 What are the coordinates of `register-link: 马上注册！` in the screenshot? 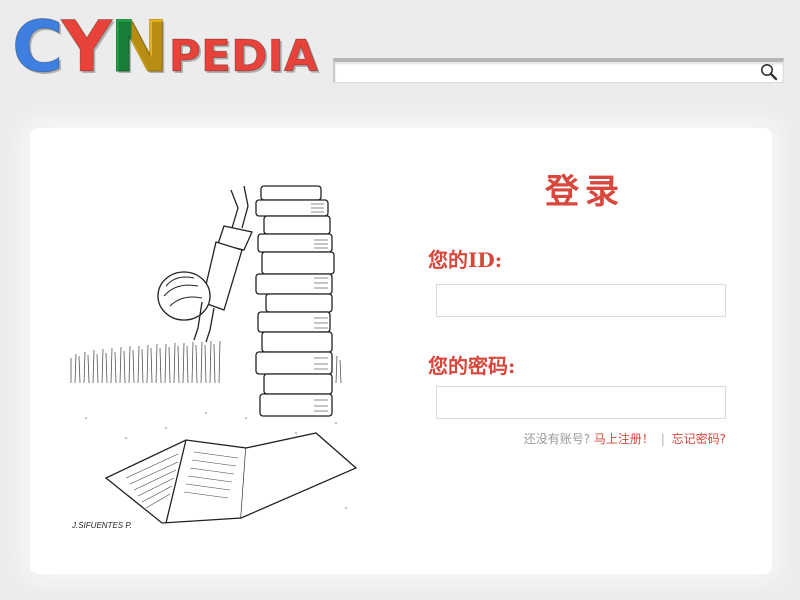 It's located at (624, 439).